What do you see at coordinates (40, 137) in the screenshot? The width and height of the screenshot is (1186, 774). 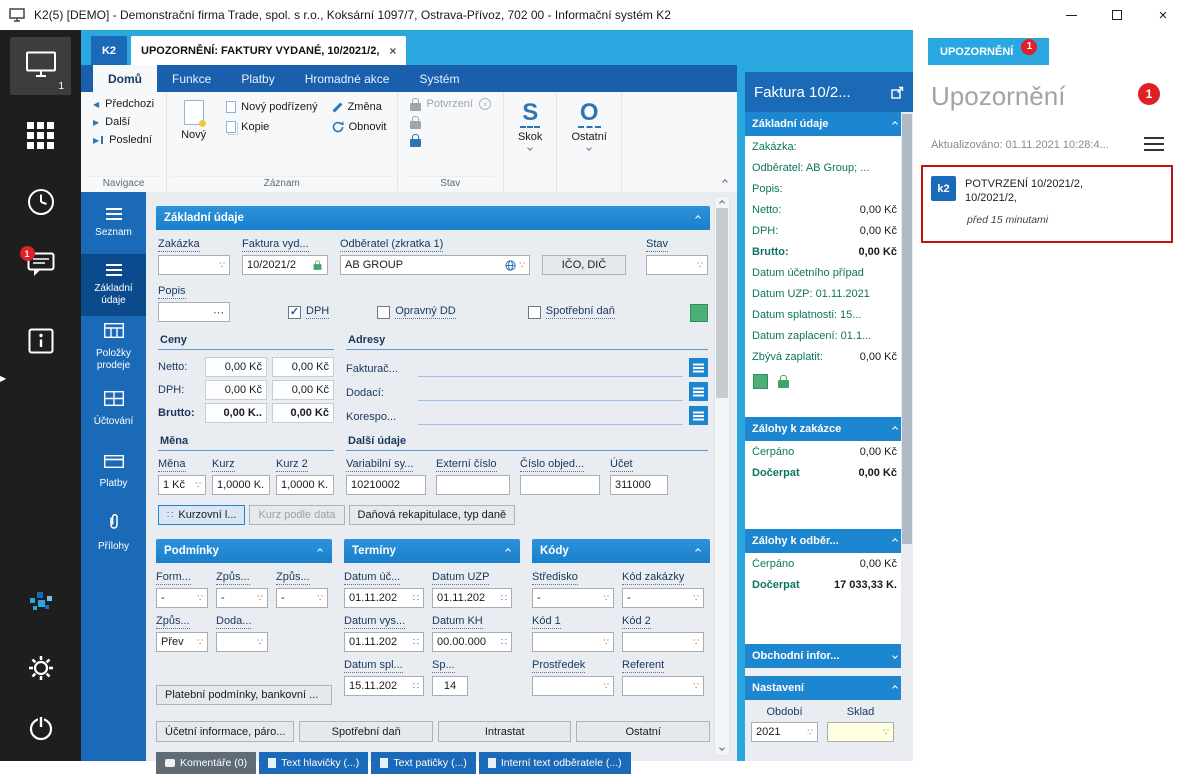 I see `sidebar-item-modules` at bounding box center [40, 137].